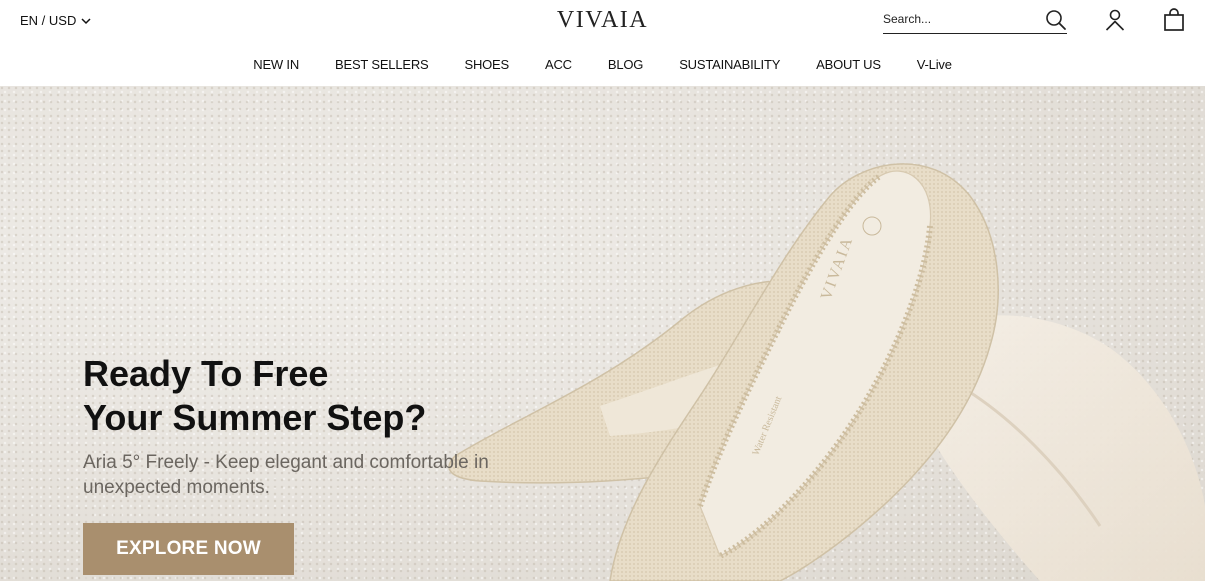  Describe the element at coordinates (188, 549) in the screenshot. I see `explore-now-button: EXPLORE NOW` at that location.